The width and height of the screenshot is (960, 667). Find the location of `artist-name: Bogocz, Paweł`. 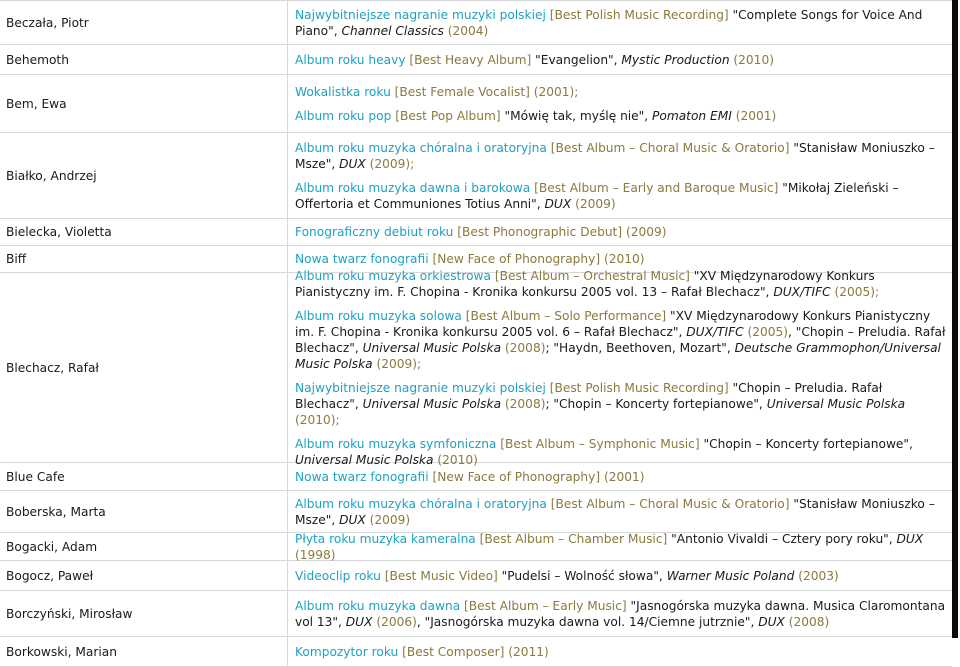

artist-name: Bogocz, Paweł is located at coordinates (144, 575).